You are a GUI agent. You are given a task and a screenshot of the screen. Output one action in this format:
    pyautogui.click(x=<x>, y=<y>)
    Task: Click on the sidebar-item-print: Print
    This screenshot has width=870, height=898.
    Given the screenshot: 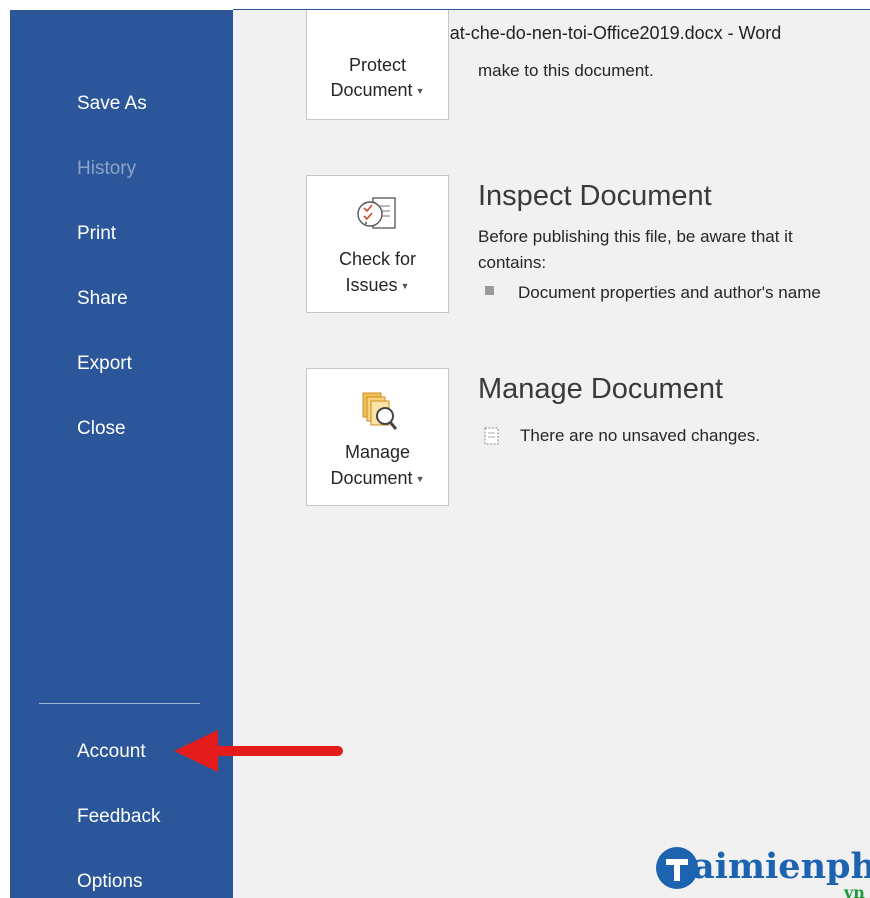 What is the action you would take?
    pyautogui.click(x=96, y=234)
    